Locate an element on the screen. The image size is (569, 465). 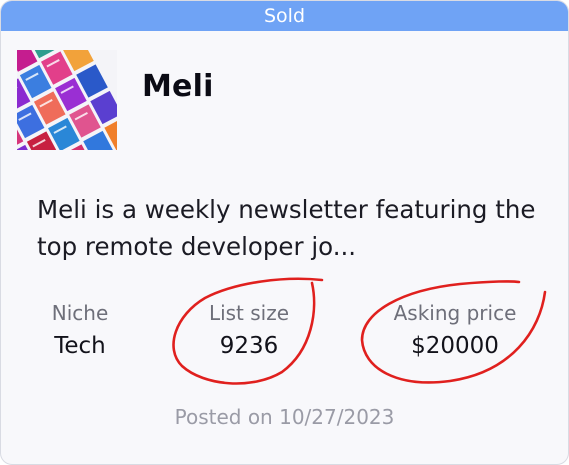
niche-value: Tech is located at coordinates (80, 346).